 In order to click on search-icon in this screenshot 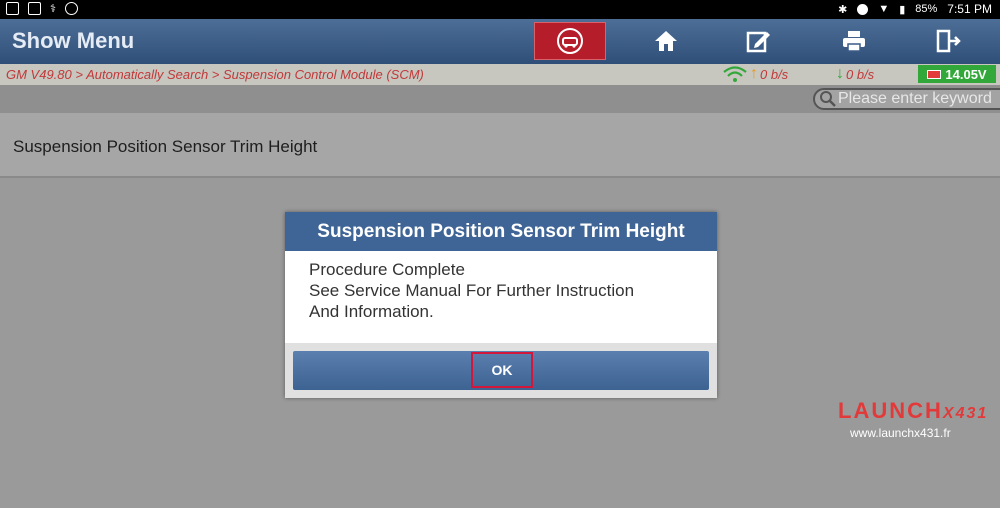, I will do `click(828, 99)`.